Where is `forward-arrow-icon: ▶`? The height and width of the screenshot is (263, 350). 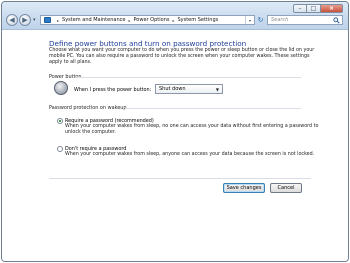 forward-arrow-icon: ▶ is located at coordinates (25, 20).